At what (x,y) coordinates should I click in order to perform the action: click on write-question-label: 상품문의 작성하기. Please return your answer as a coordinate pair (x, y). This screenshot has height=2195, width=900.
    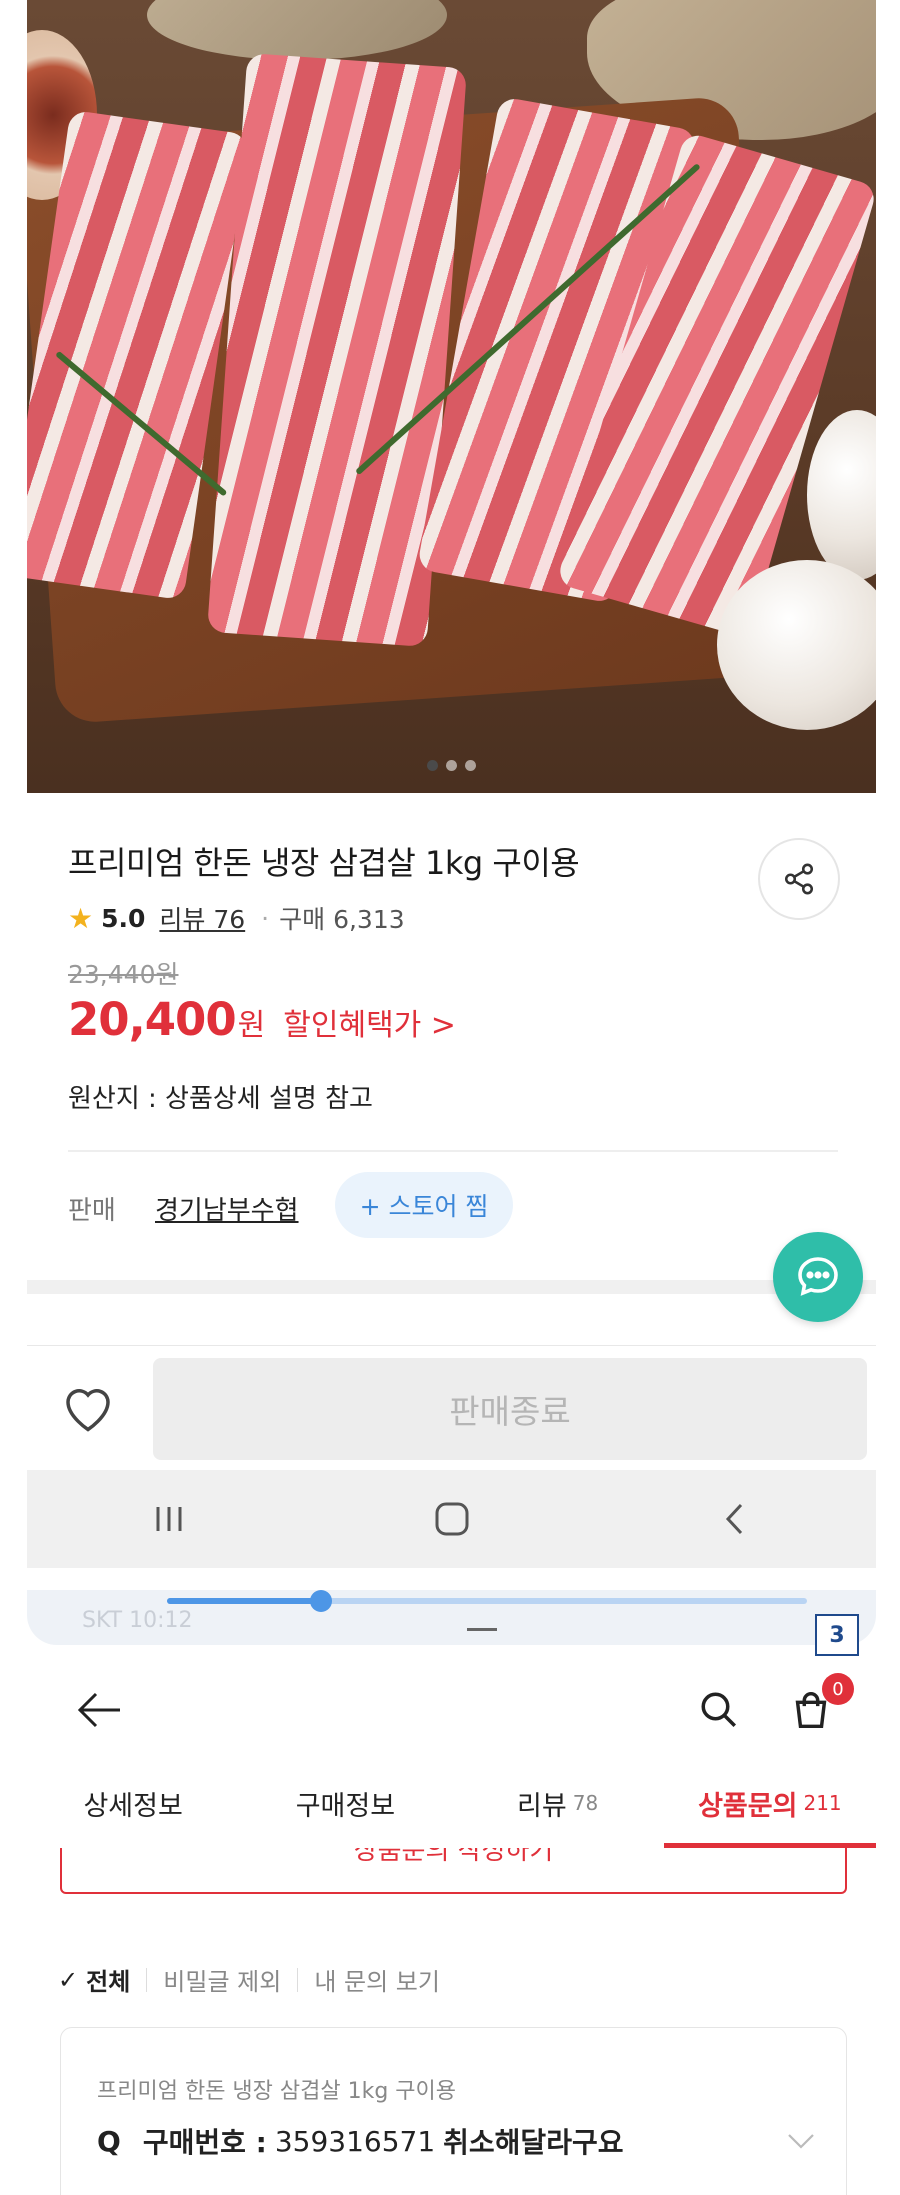
    Looking at the image, I should click on (453, 1857).